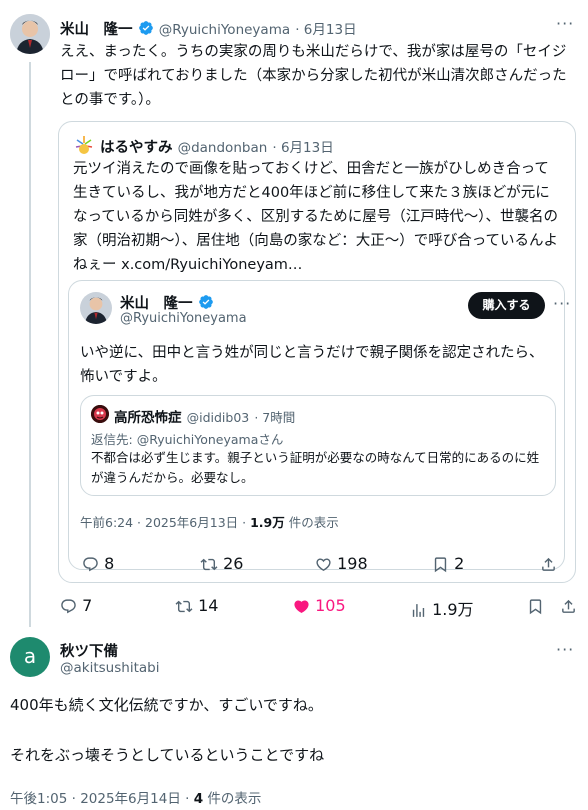 The image size is (588, 810). I want to click on author-name: 高所恐怖症, so click(148, 418).